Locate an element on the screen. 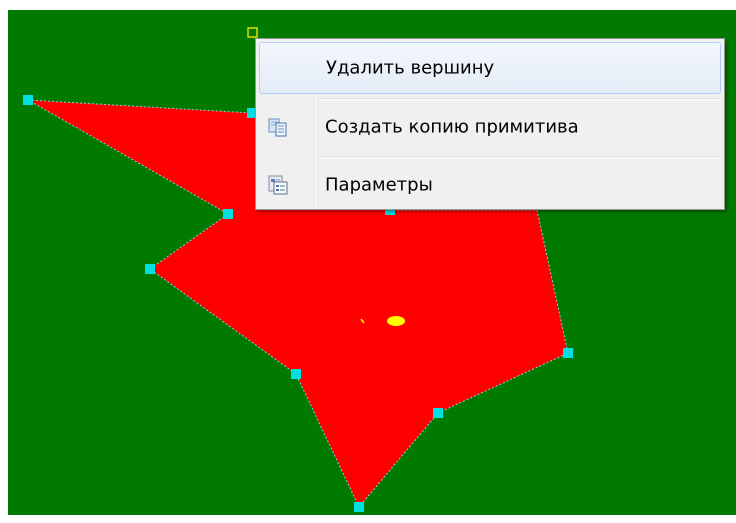 The height and width of the screenshot is (523, 736). properties-icon is located at coordinates (278, 185).